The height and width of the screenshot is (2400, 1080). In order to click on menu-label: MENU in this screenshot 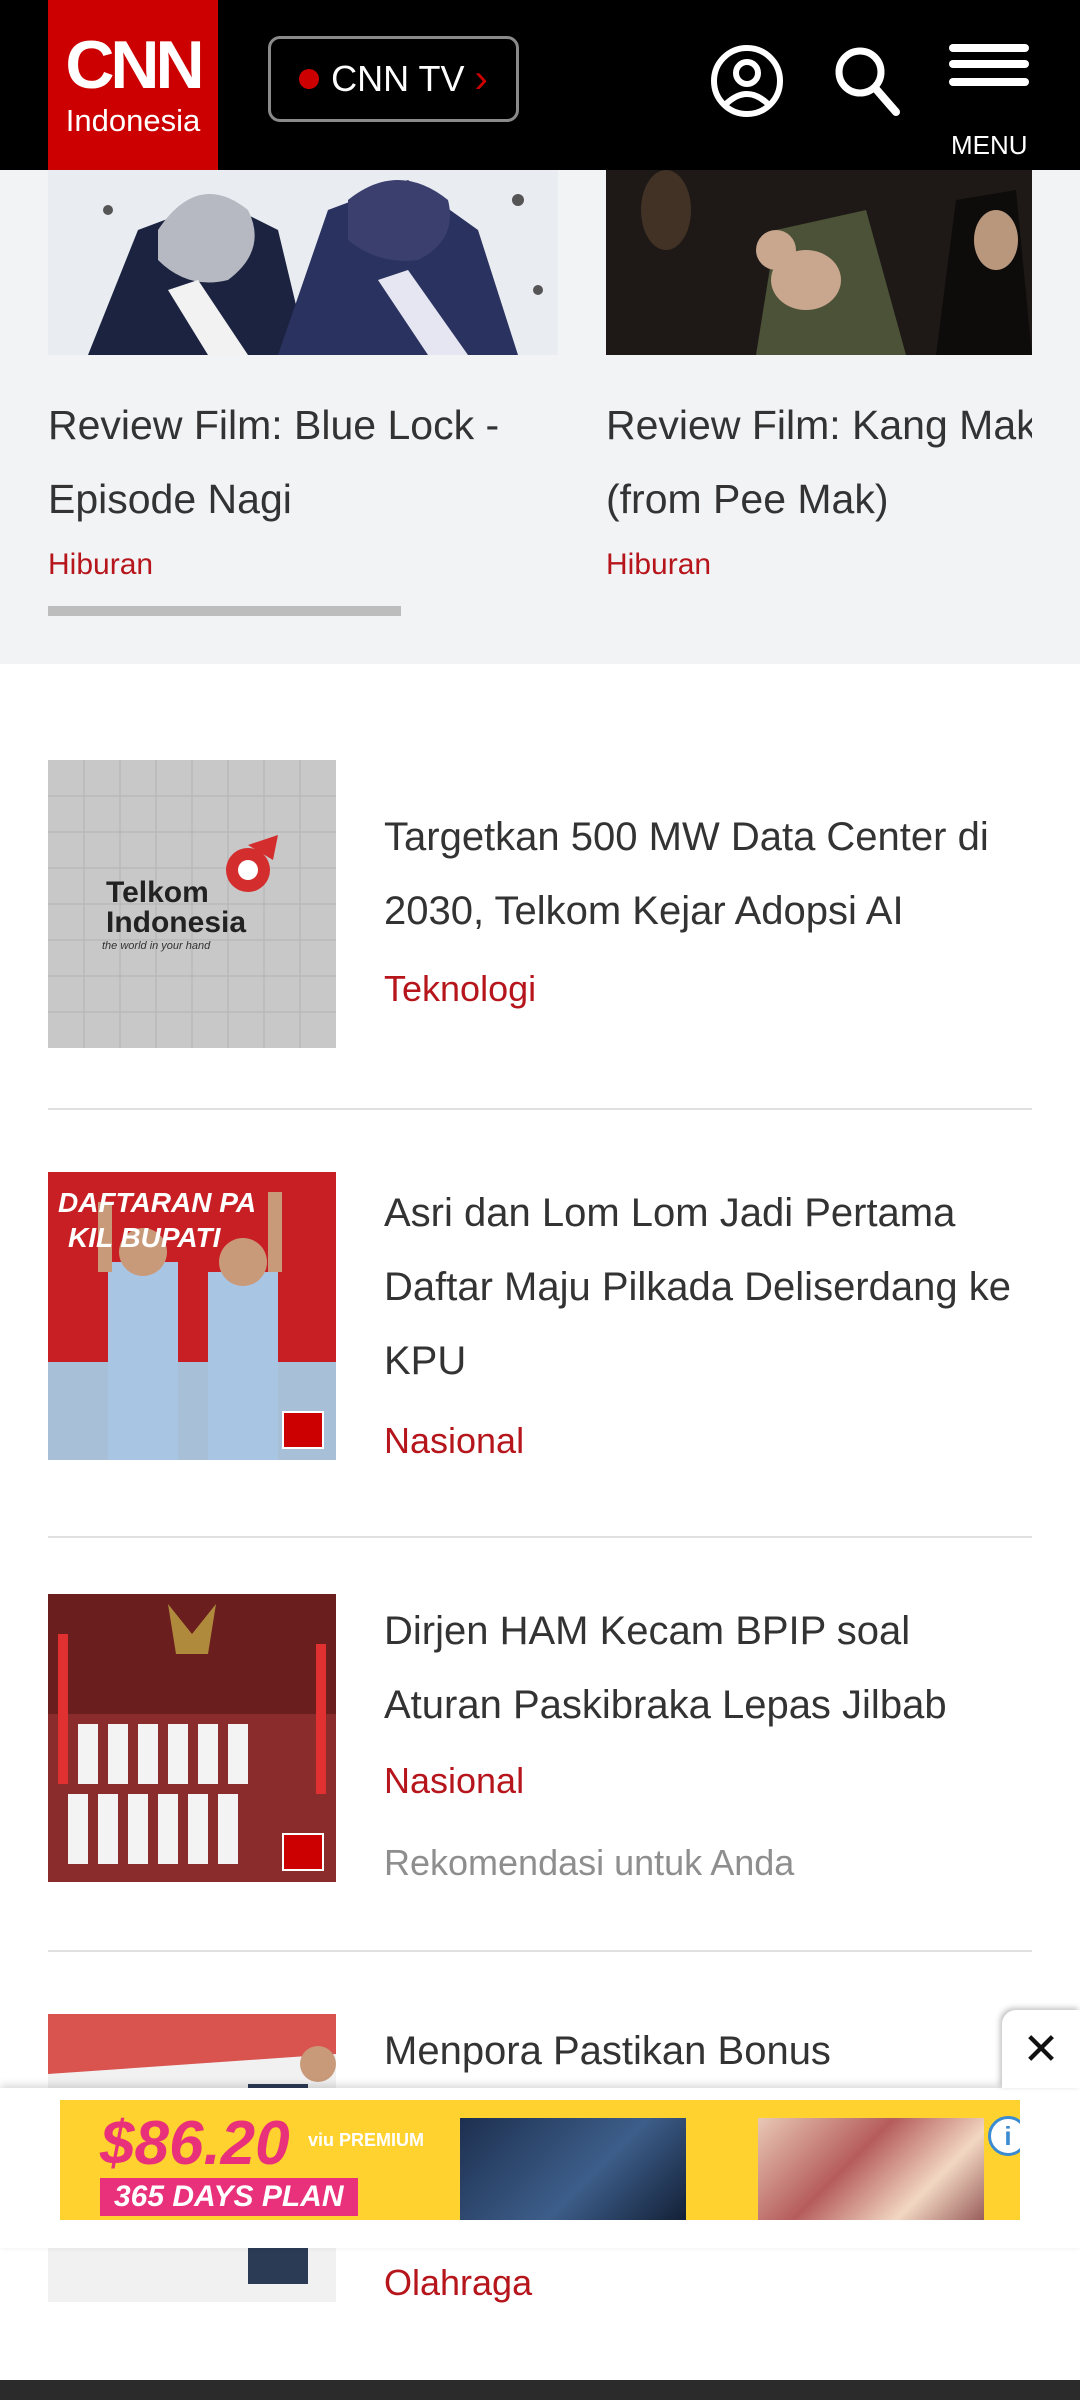, I will do `click(989, 145)`.